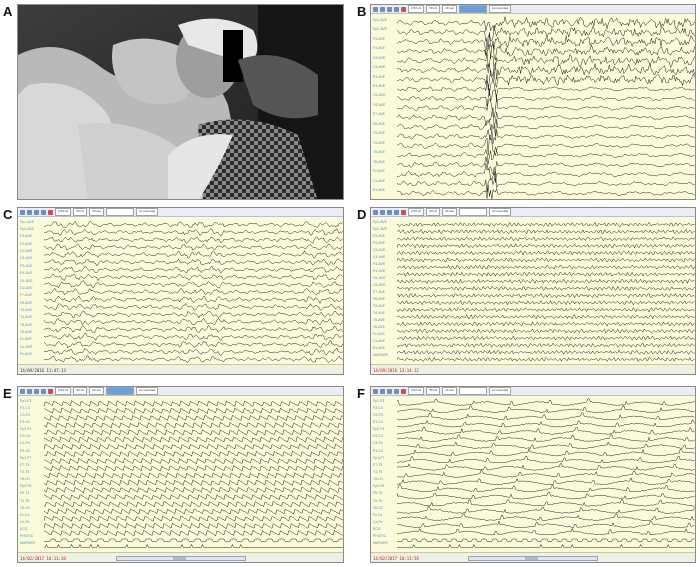 The image size is (700, 567). What do you see at coordinates (379, 400) in the screenshot?
I see `channel-label: Fp1-F3` at bounding box center [379, 400].